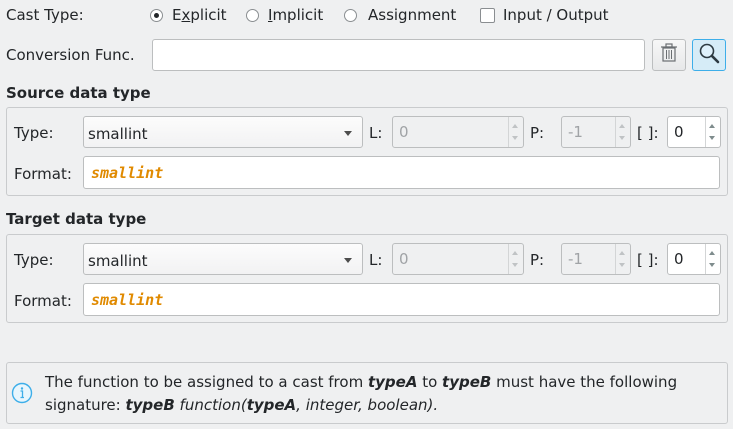 The image size is (733, 429). What do you see at coordinates (296, 15) in the screenshot?
I see `radio-implicit-label: Implicit` at bounding box center [296, 15].